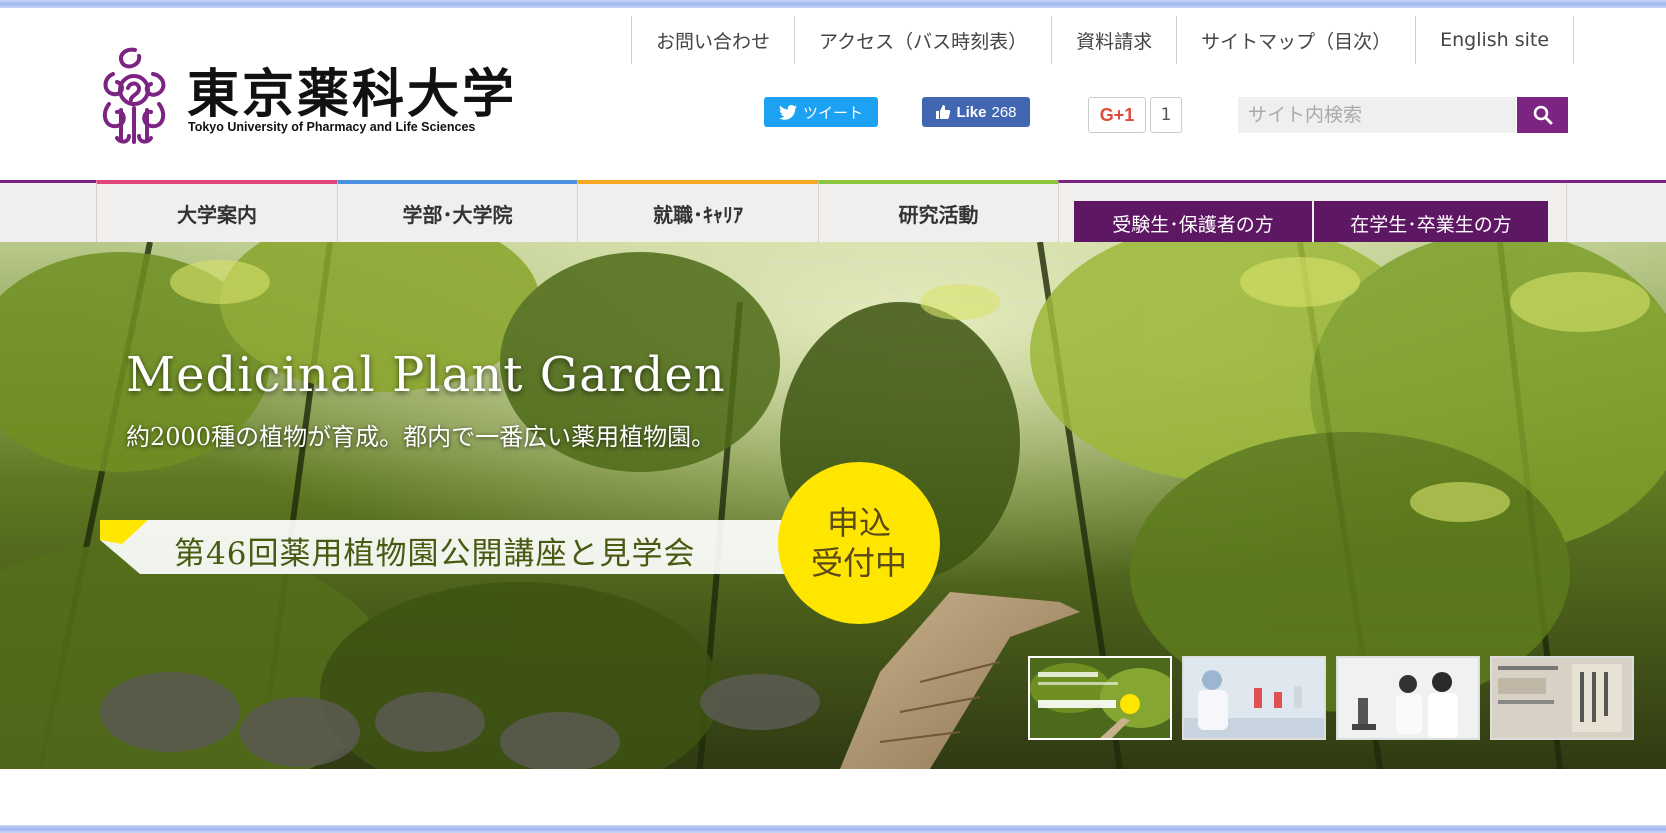 The width and height of the screenshot is (1666, 833). What do you see at coordinates (134, 95) in the screenshot?
I see `university-crest-icon` at bounding box center [134, 95].